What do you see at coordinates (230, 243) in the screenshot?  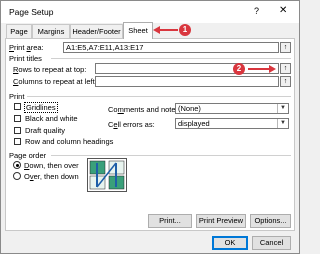 I see `ok-button: OK` at bounding box center [230, 243].